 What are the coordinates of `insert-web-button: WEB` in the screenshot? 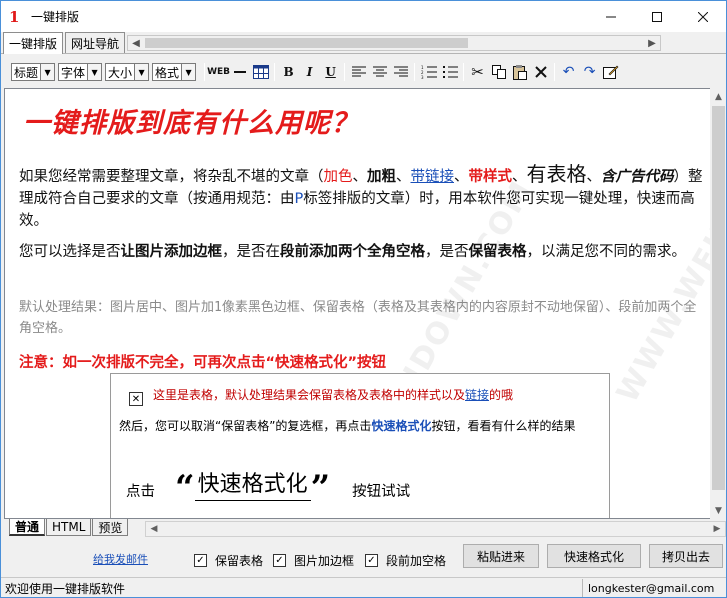 It's located at (219, 72).